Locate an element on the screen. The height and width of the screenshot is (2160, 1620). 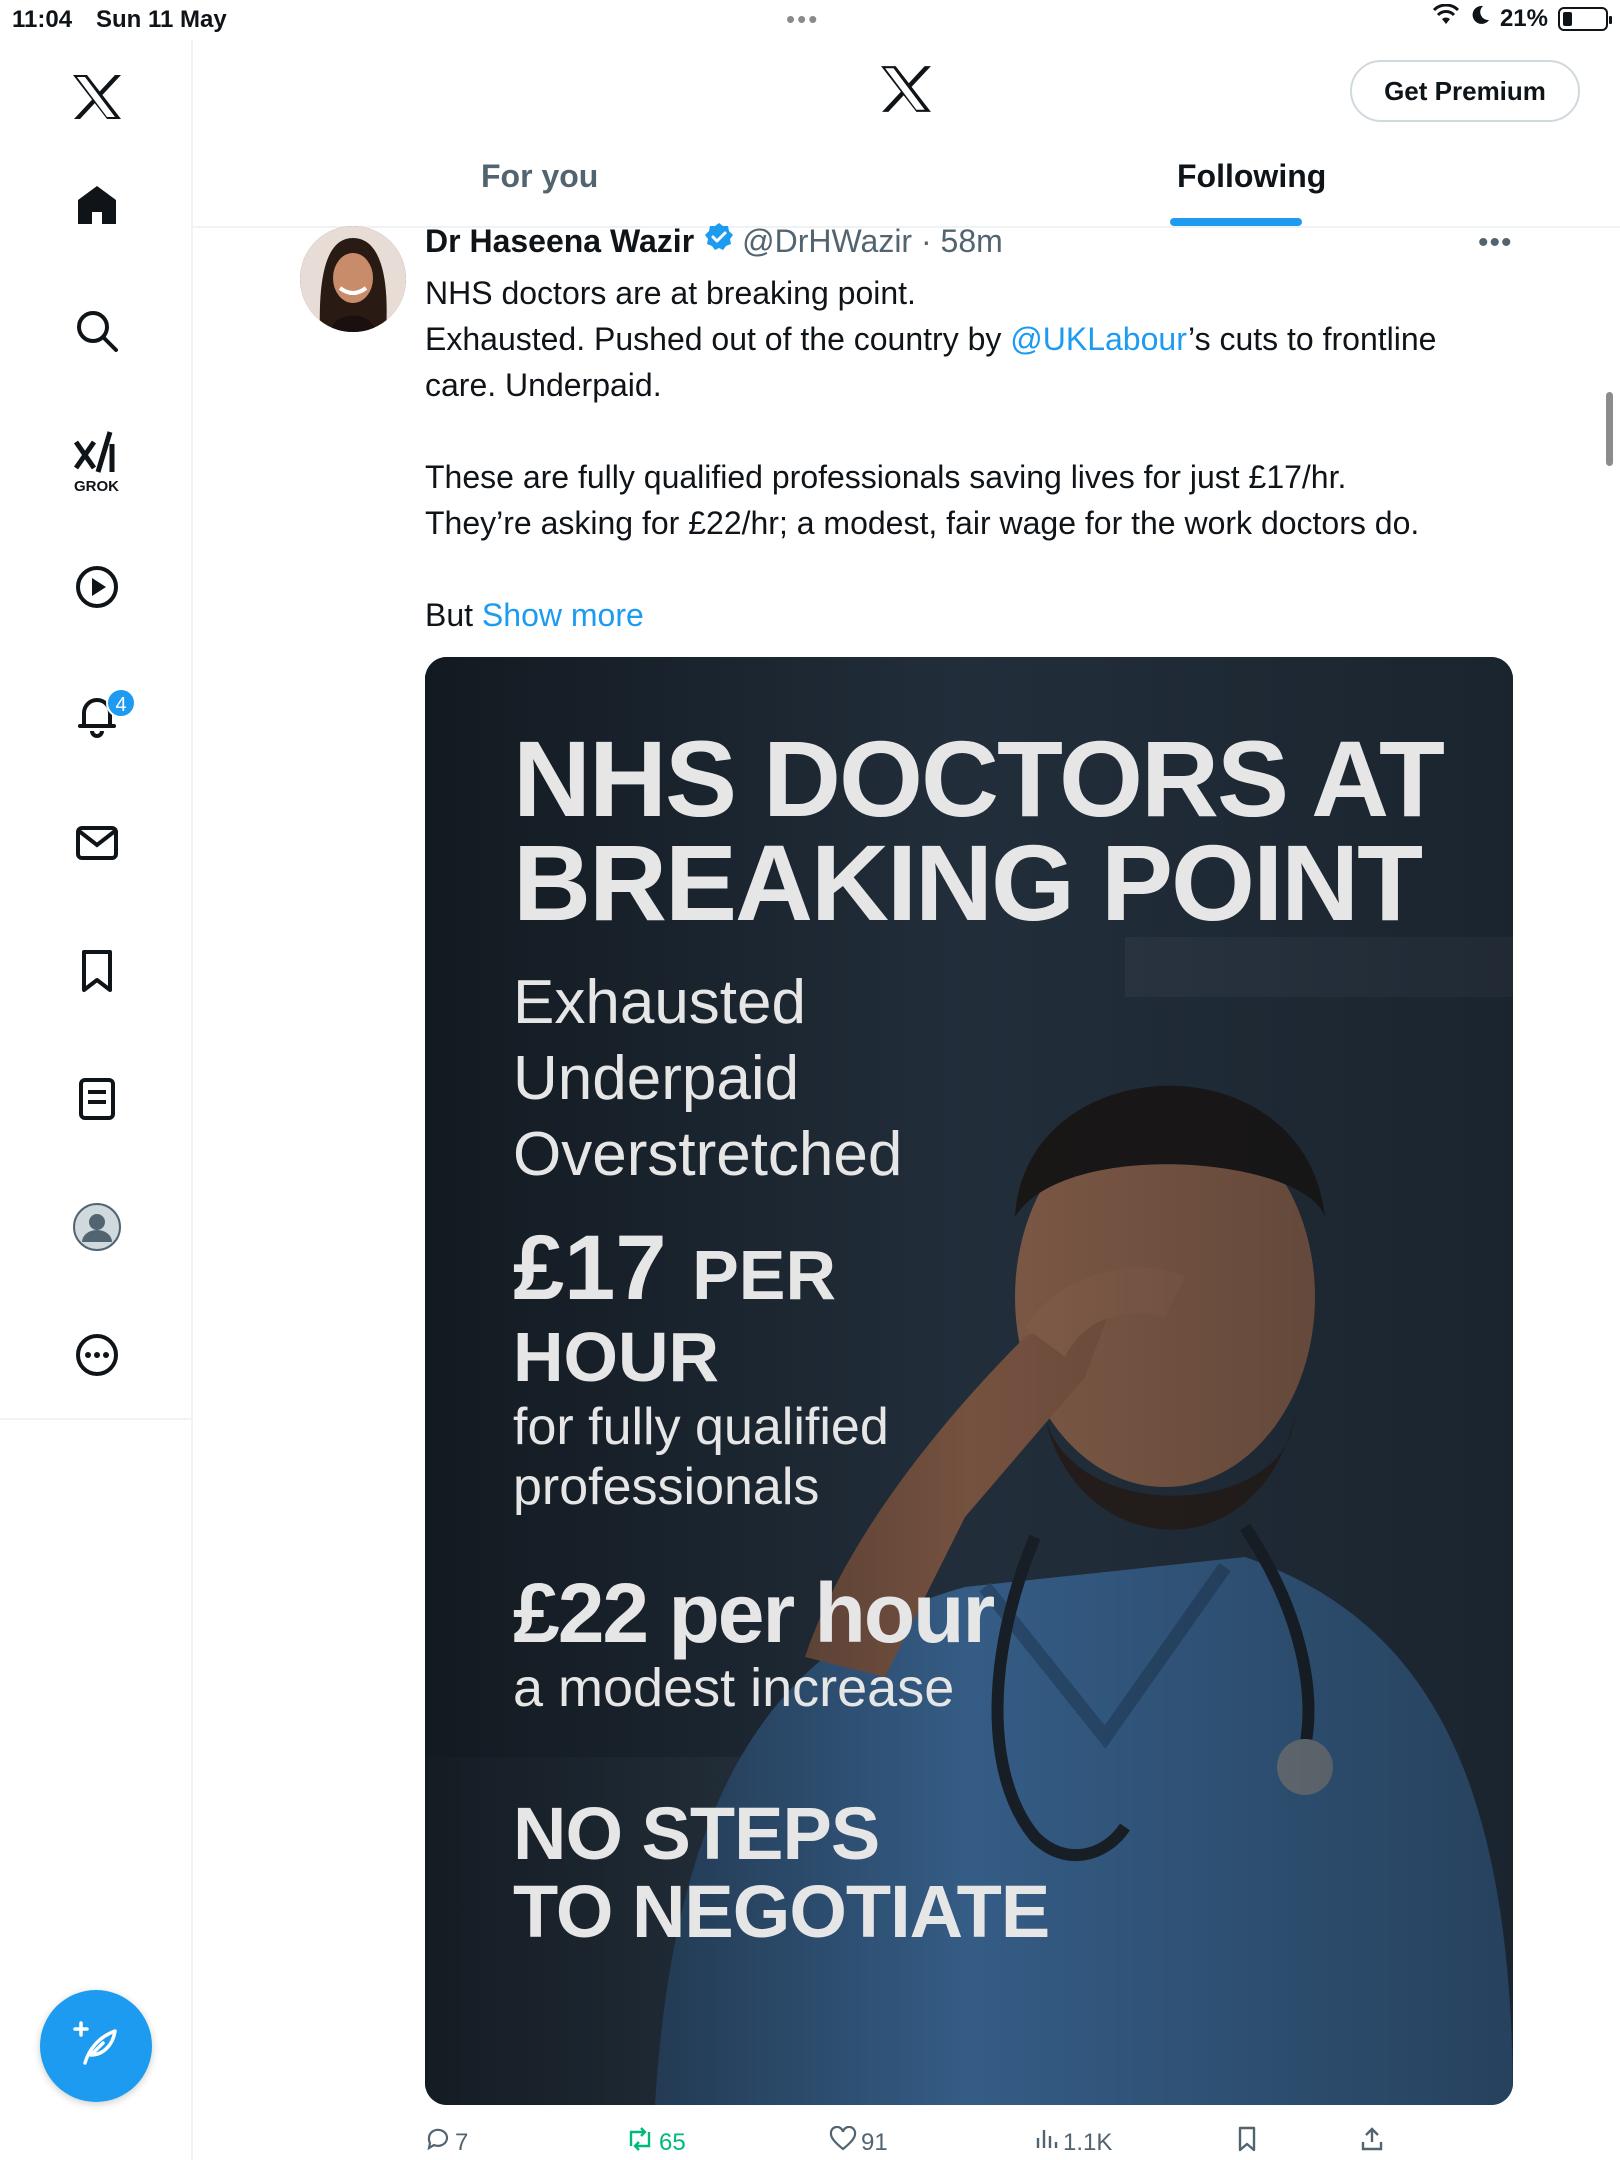
image-rate-value: £17 is located at coordinates (590, 1268).